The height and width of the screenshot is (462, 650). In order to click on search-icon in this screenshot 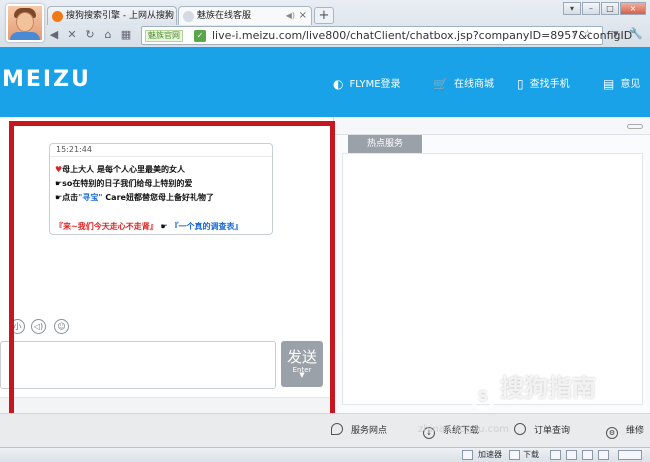, I will do `click(520, 429)`.